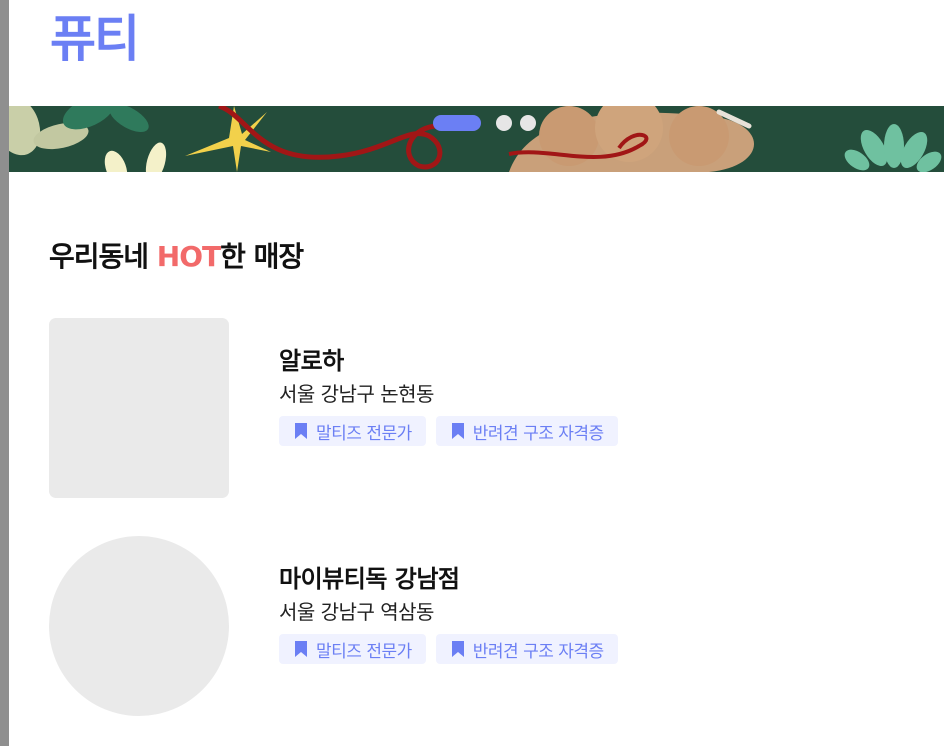  What do you see at coordinates (95, 39) in the screenshot?
I see `app-logo: 퓨티` at bounding box center [95, 39].